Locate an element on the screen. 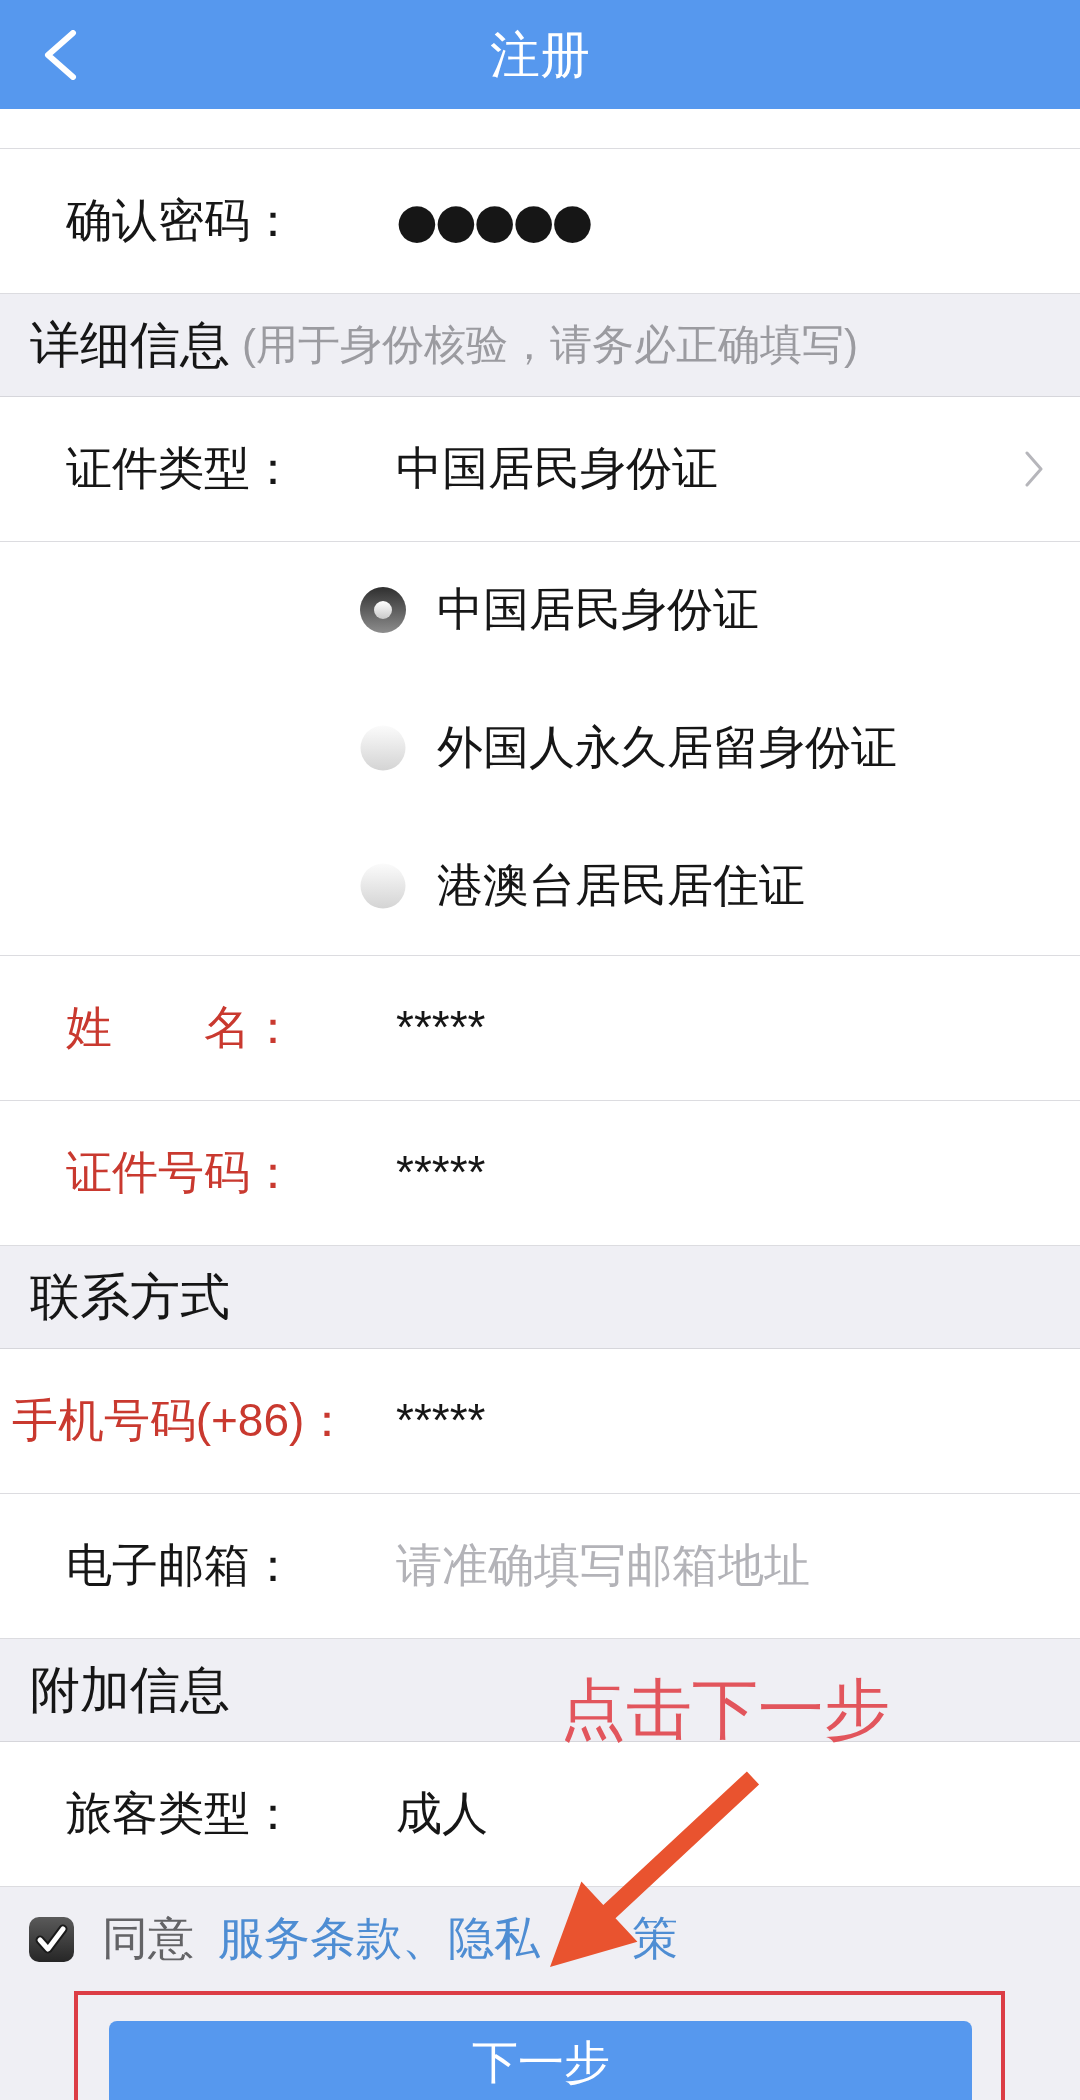  checkbox-icon is located at coordinates (51, 1939).